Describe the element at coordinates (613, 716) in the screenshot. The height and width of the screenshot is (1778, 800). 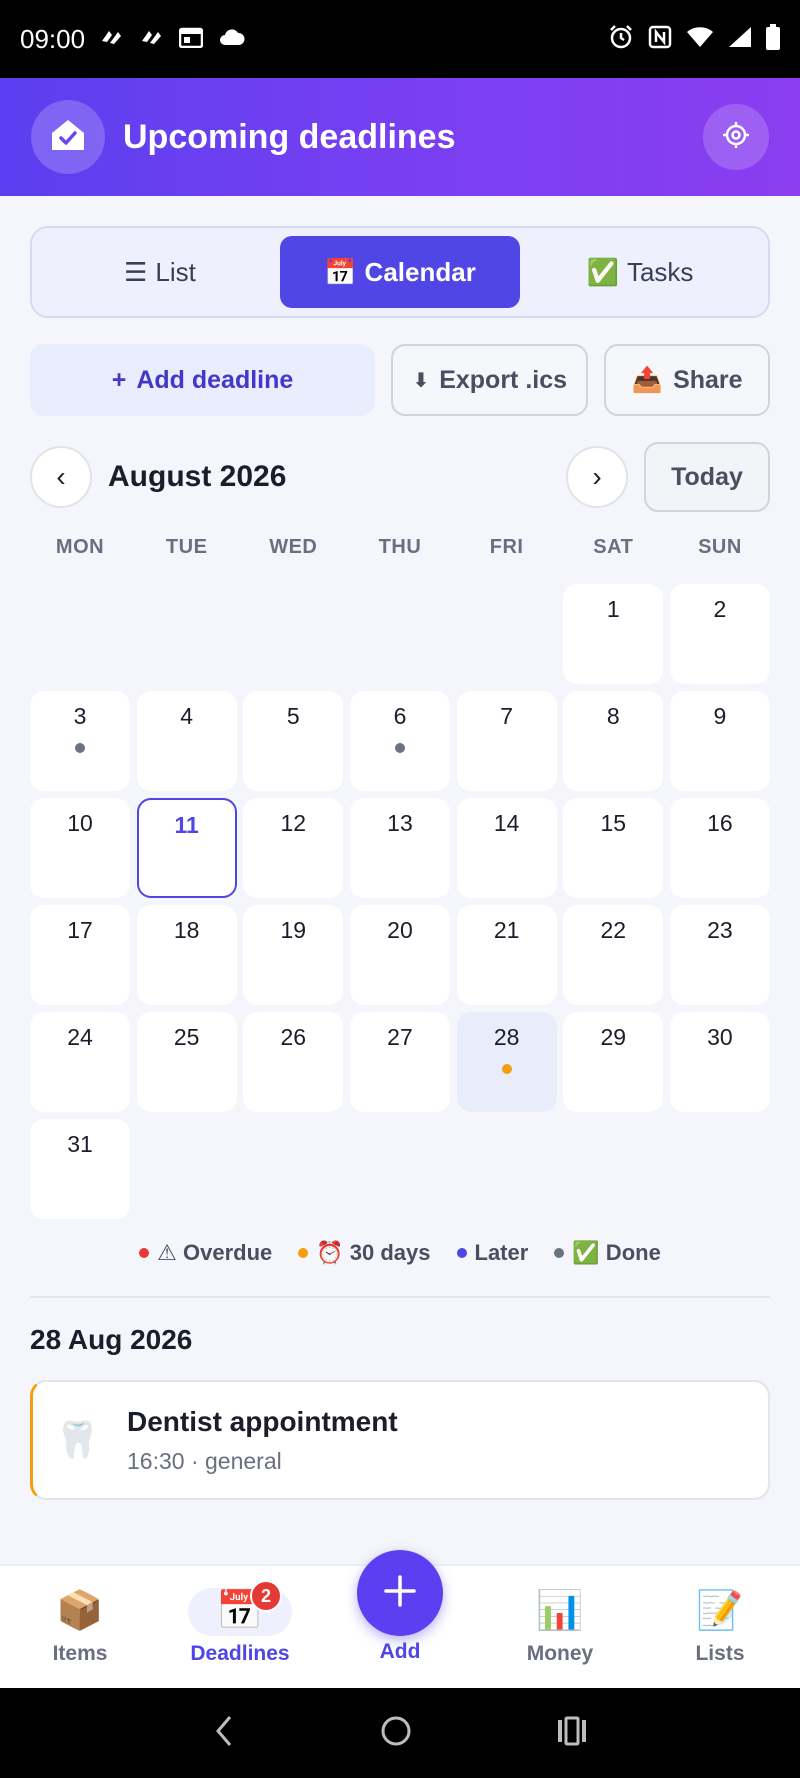
I see `day-number: 8` at that location.